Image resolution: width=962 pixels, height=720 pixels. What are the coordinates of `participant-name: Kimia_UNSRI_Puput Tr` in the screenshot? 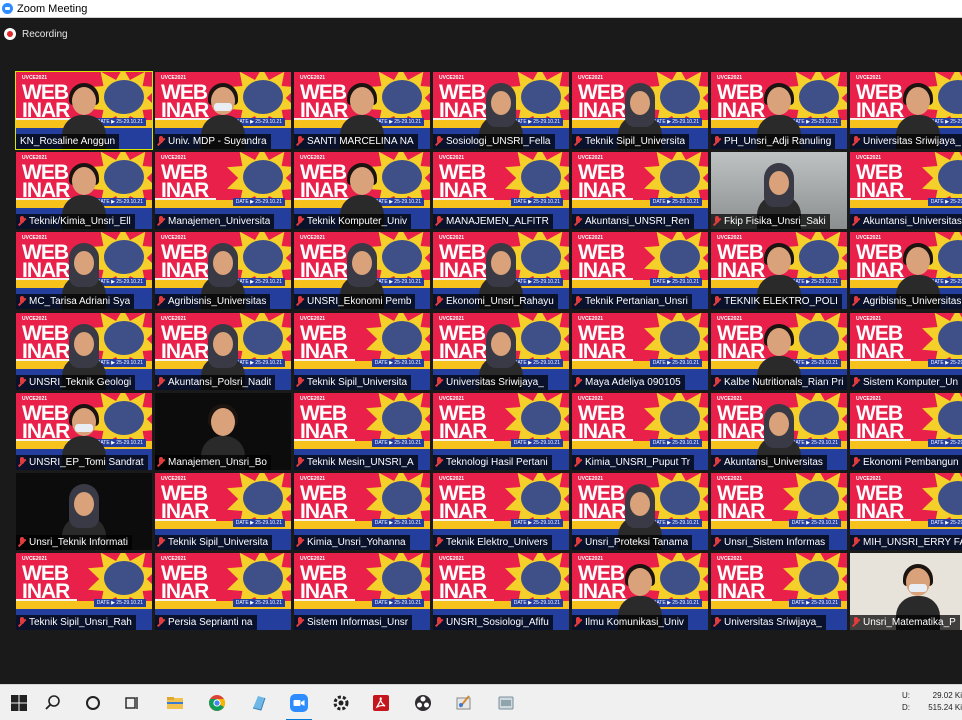 It's located at (638, 462).